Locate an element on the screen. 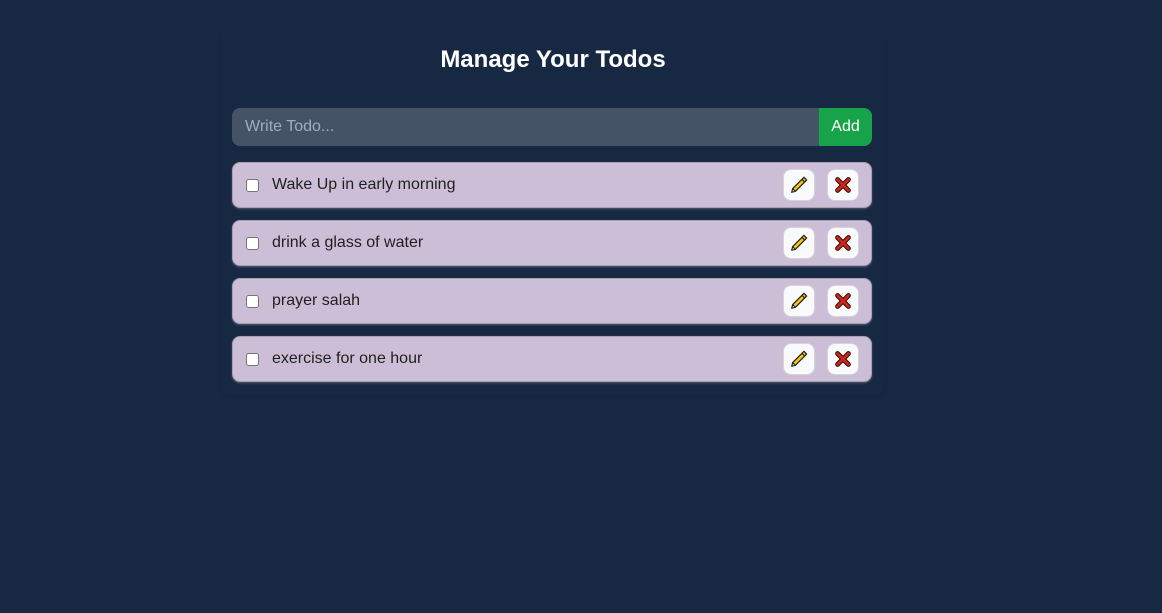  todo-text: exercise for one hour is located at coordinates (347, 358).